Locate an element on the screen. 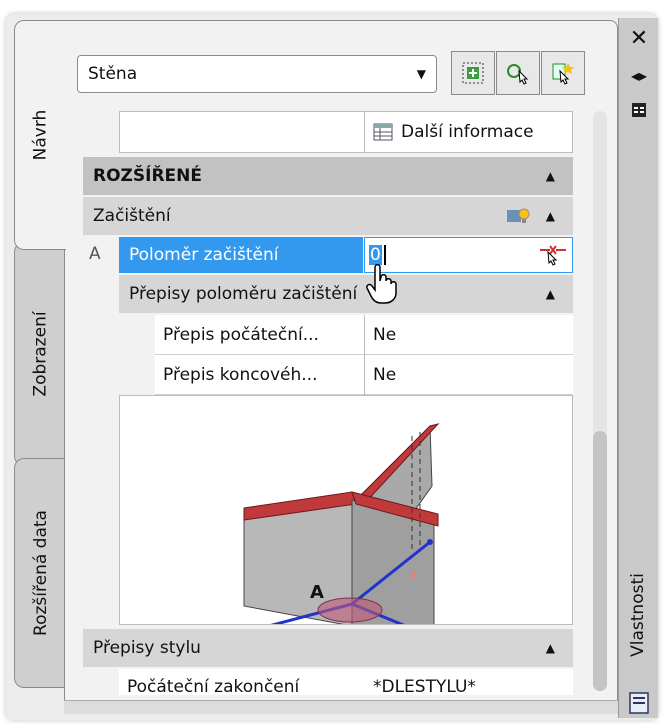 This screenshot has height=724, width=664. more-info-button: Další informace is located at coordinates (468, 132).